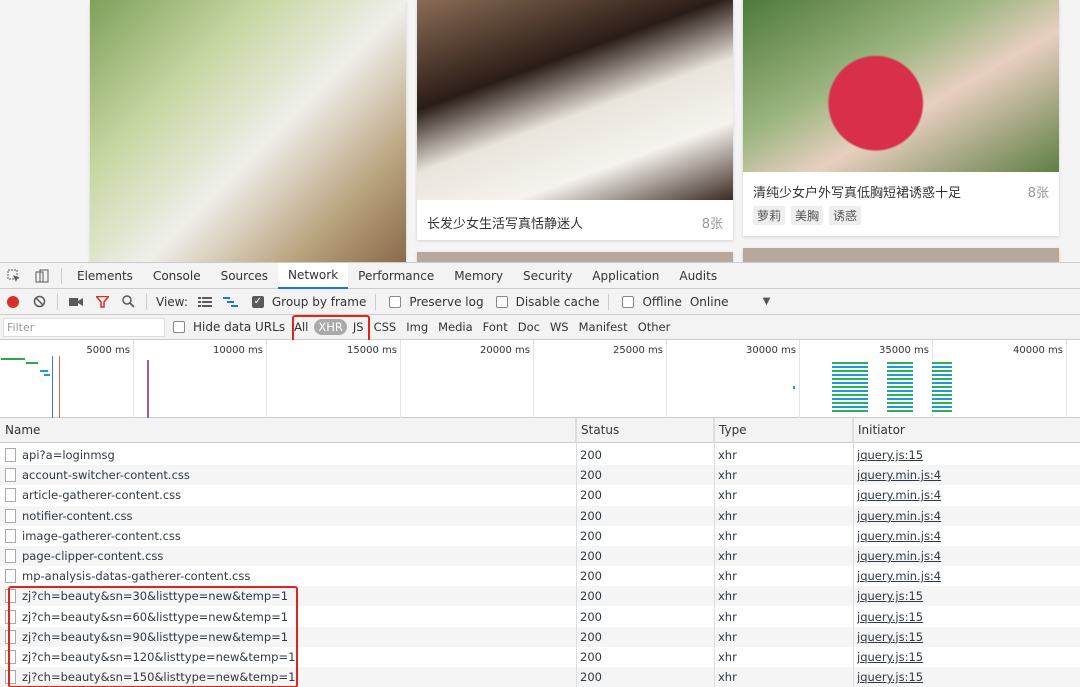 This screenshot has width=1080, height=687. What do you see at coordinates (290, 495) in the screenshot?
I see `request-name-cell: article-gatherer-content.css` at bounding box center [290, 495].